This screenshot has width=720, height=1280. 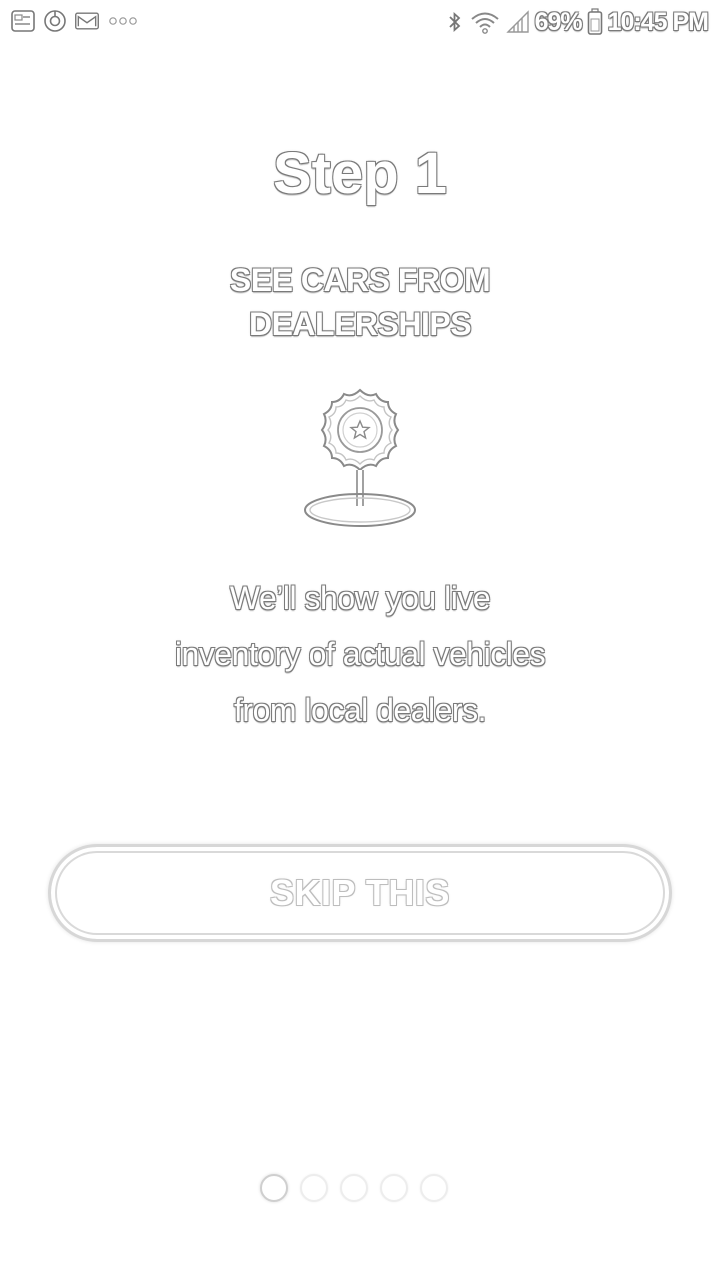 What do you see at coordinates (360, 173) in the screenshot?
I see `step-title: Step 1` at bounding box center [360, 173].